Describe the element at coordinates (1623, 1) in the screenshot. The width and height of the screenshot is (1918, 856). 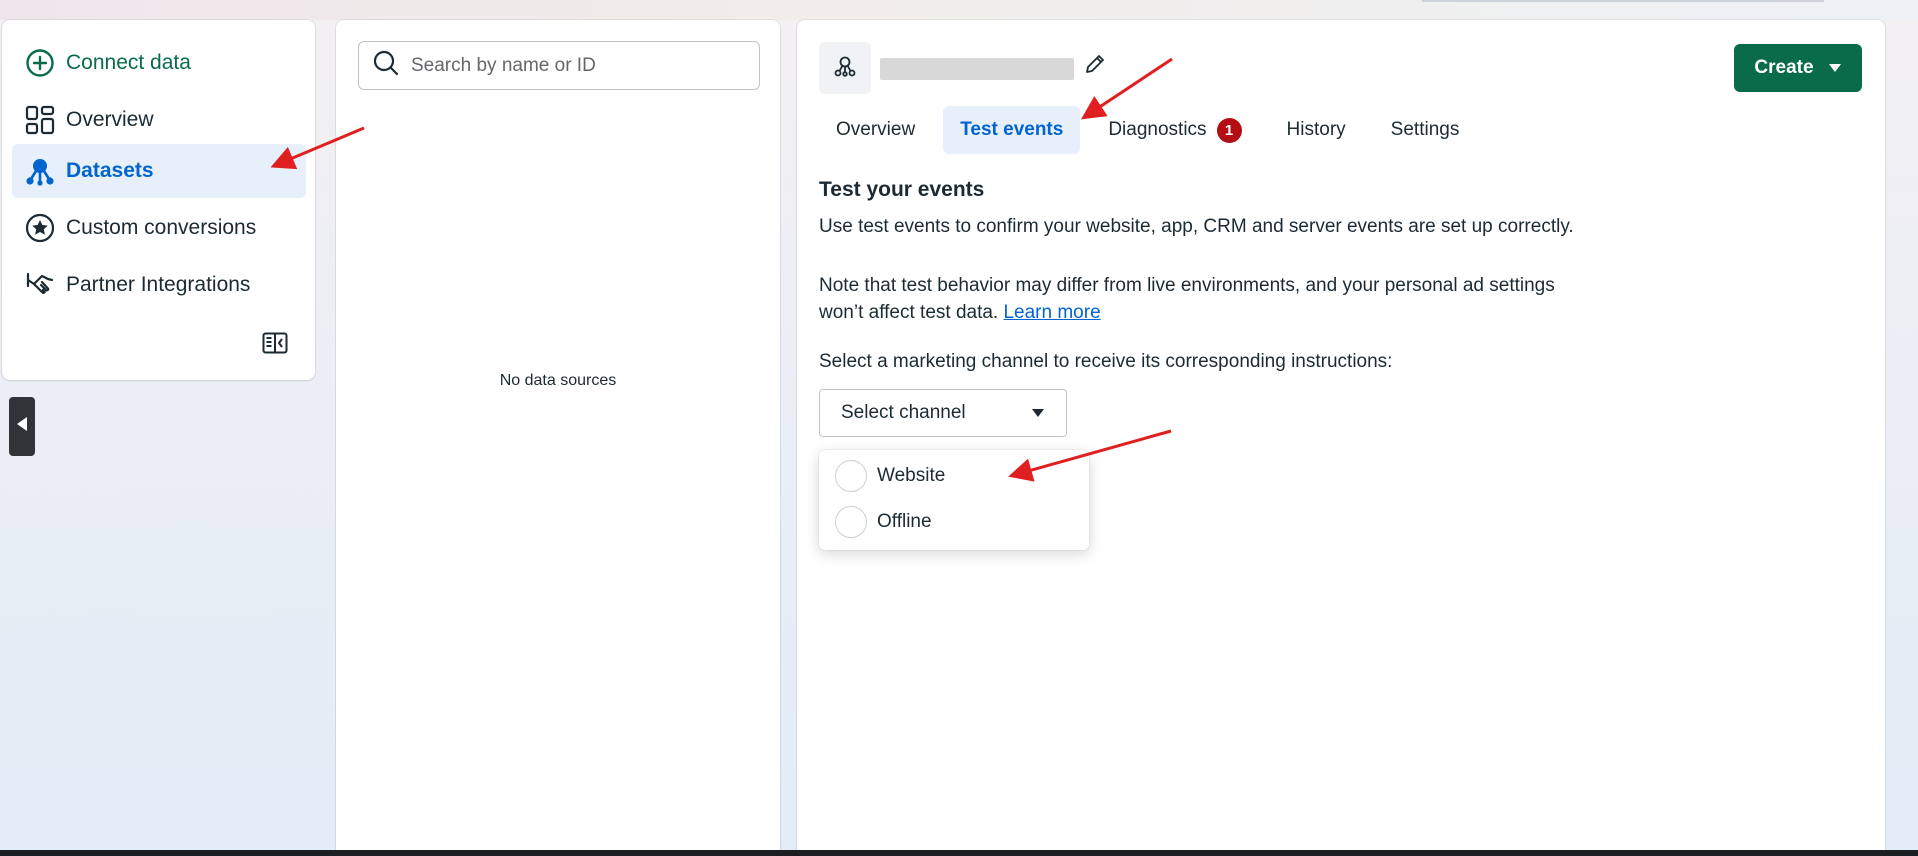
I see `top-edge-hint` at that location.